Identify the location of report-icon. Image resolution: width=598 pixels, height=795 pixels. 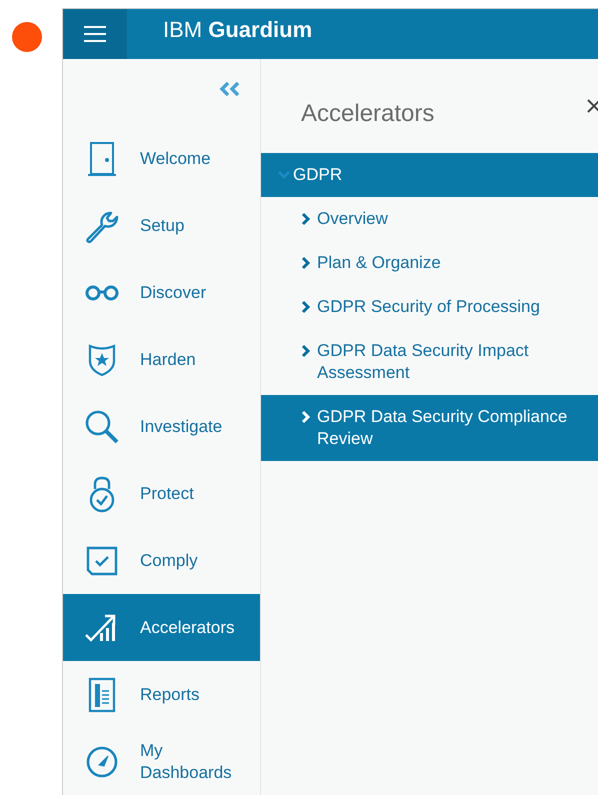
(102, 694).